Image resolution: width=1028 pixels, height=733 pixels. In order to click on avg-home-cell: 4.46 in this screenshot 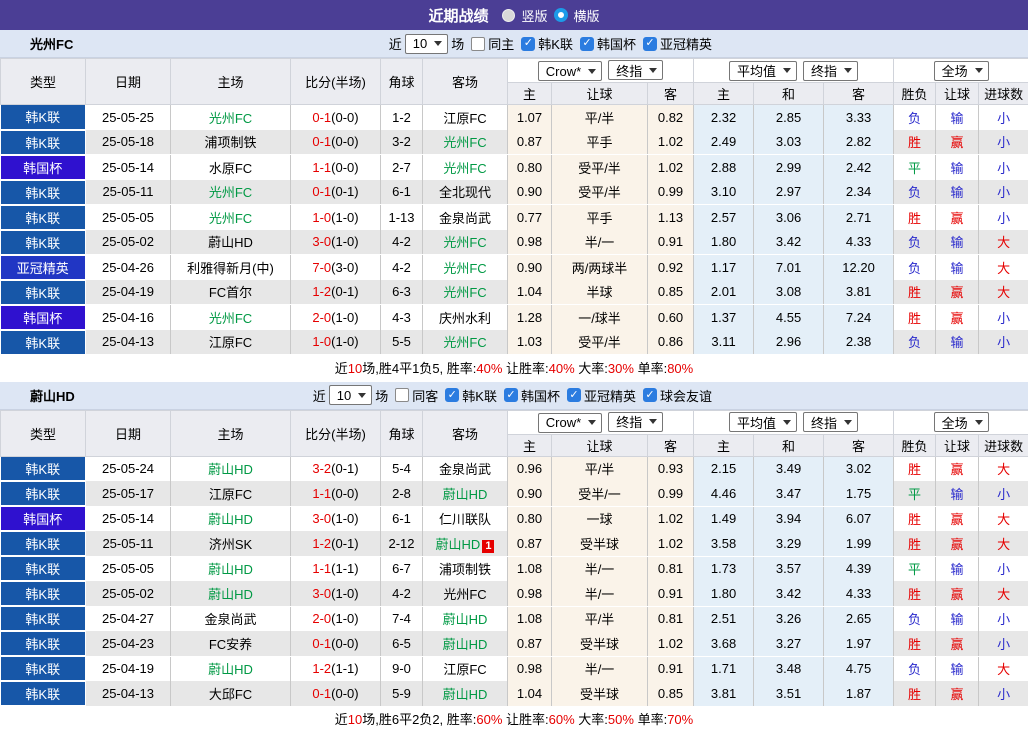, I will do `click(724, 494)`.